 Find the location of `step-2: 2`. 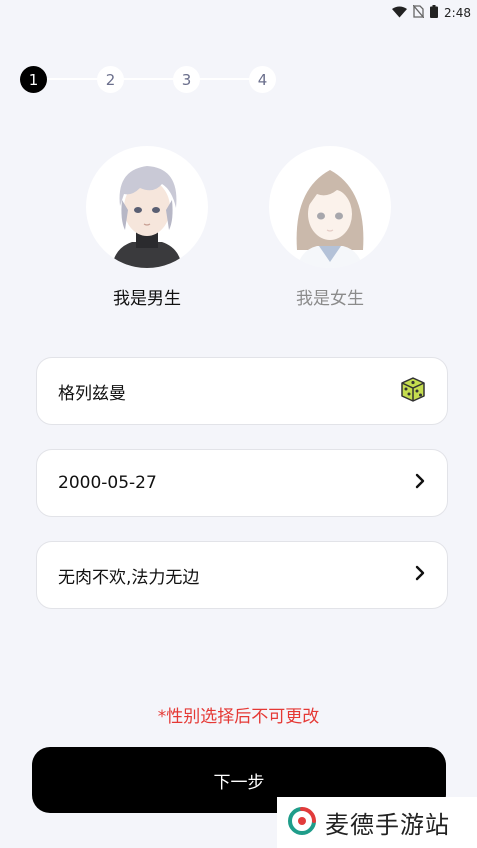

step-2: 2 is located at coordinates (110, 79).